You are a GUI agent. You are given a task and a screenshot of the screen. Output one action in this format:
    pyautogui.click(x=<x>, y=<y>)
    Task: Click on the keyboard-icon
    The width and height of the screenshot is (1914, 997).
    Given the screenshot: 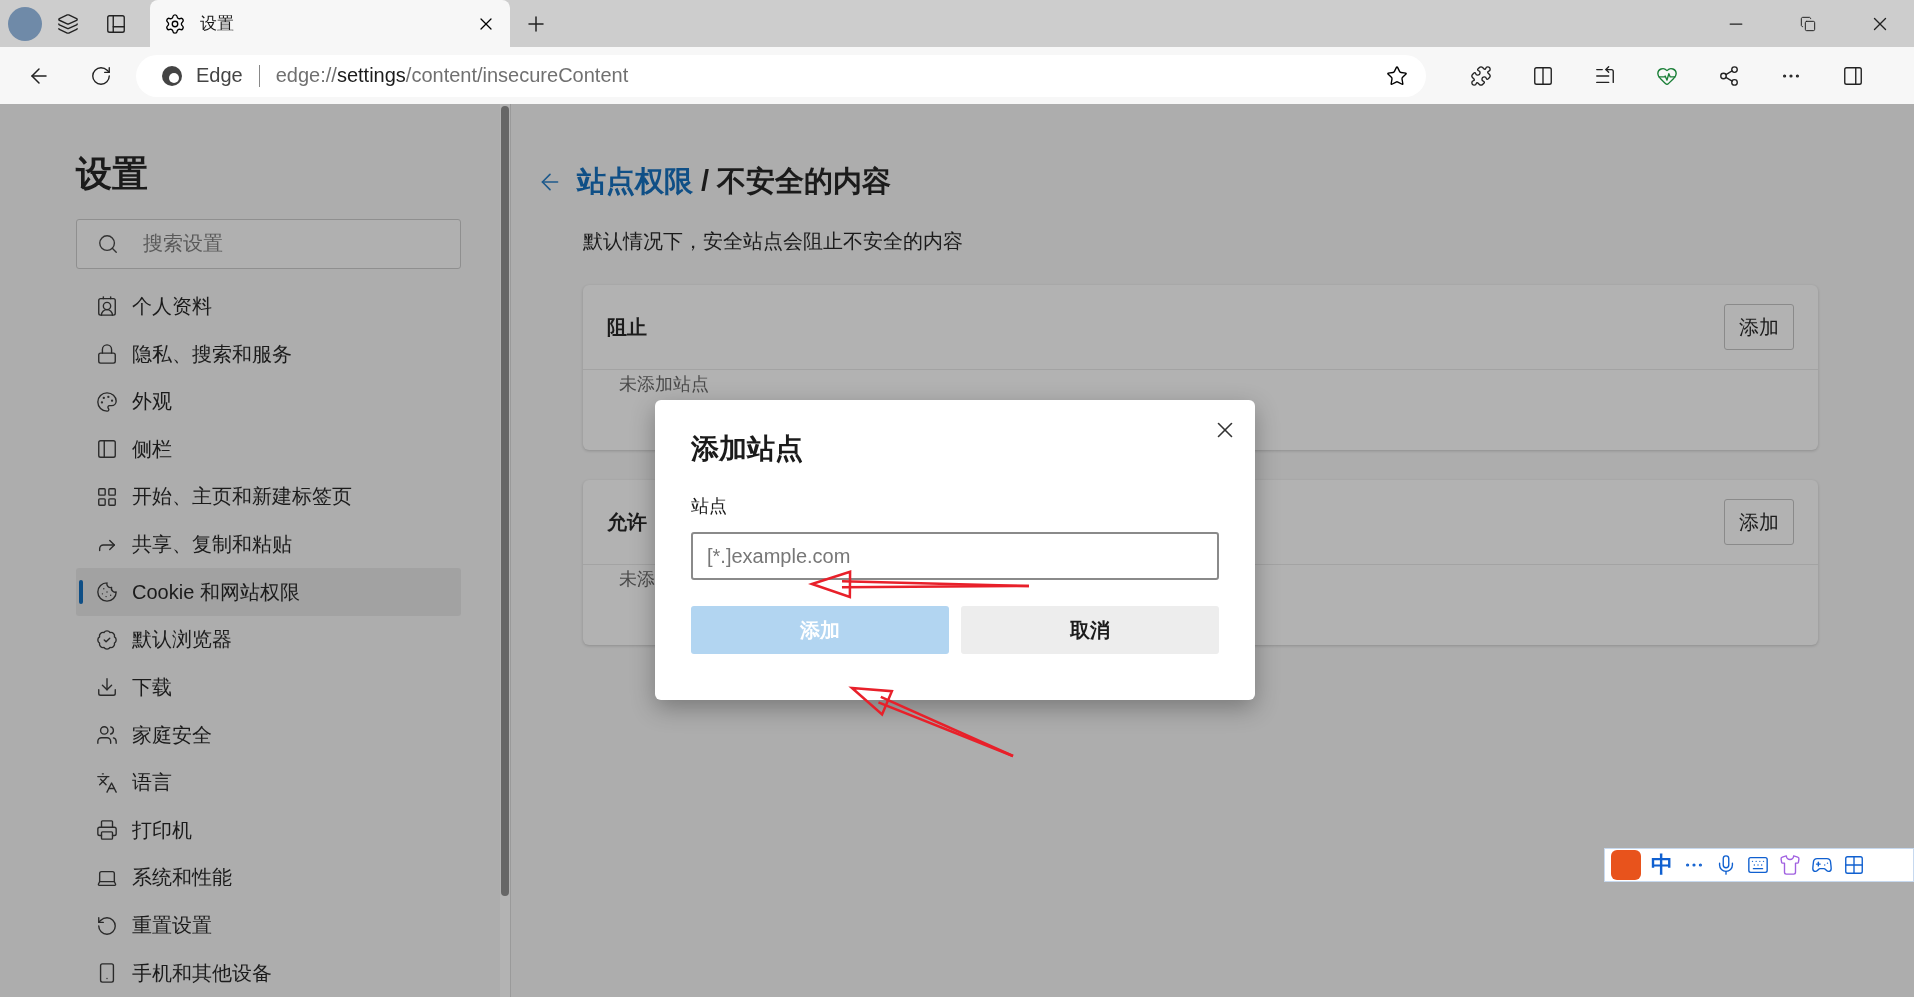 What is the action you would take?
    pyautogui.click(x=1758, y=865)
    